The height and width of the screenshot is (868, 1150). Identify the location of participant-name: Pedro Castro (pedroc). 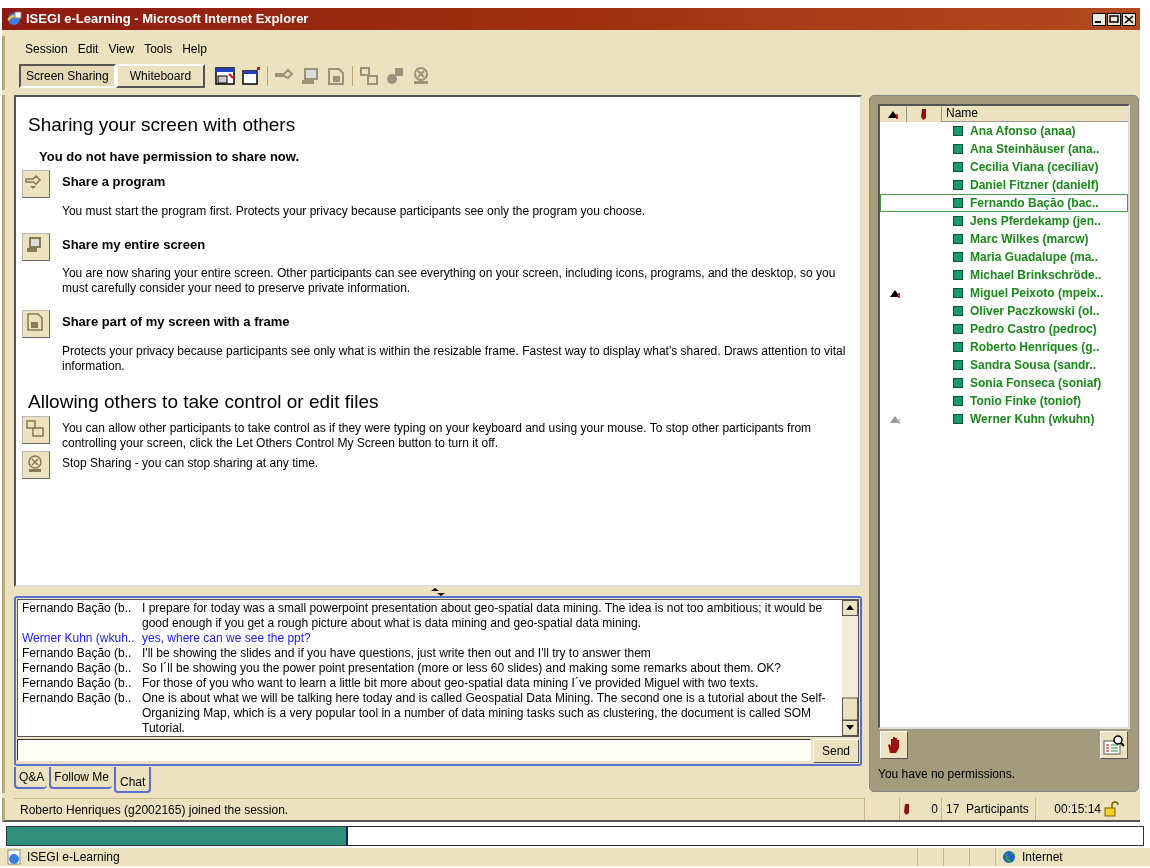
(1033, 329).